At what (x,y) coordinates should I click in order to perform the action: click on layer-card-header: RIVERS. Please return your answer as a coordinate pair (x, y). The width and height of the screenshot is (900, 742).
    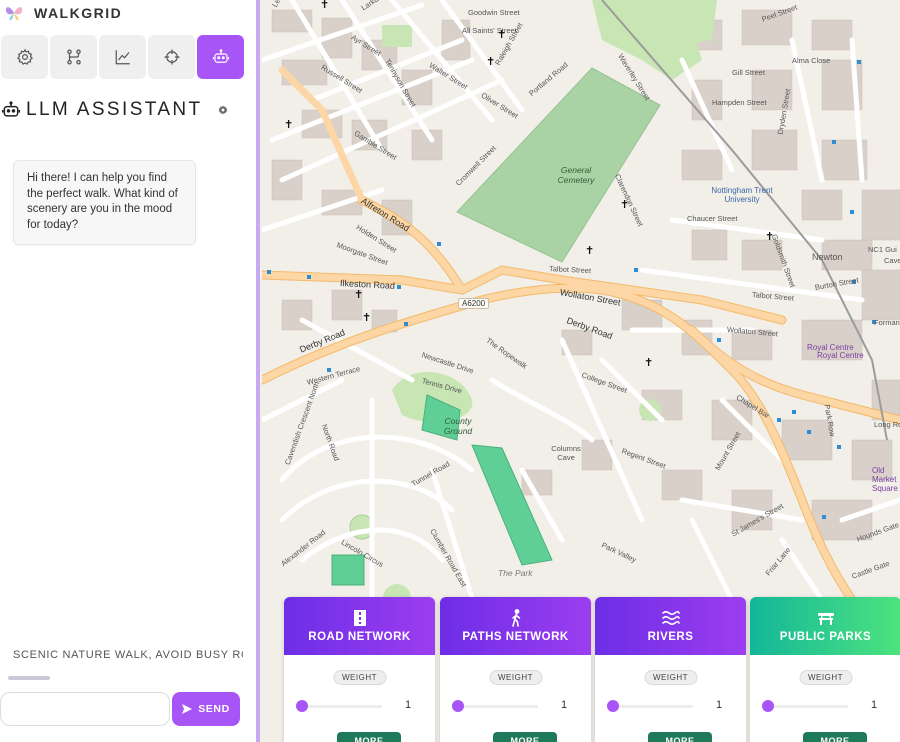
    Looking at the image, I should click on (670, 626).